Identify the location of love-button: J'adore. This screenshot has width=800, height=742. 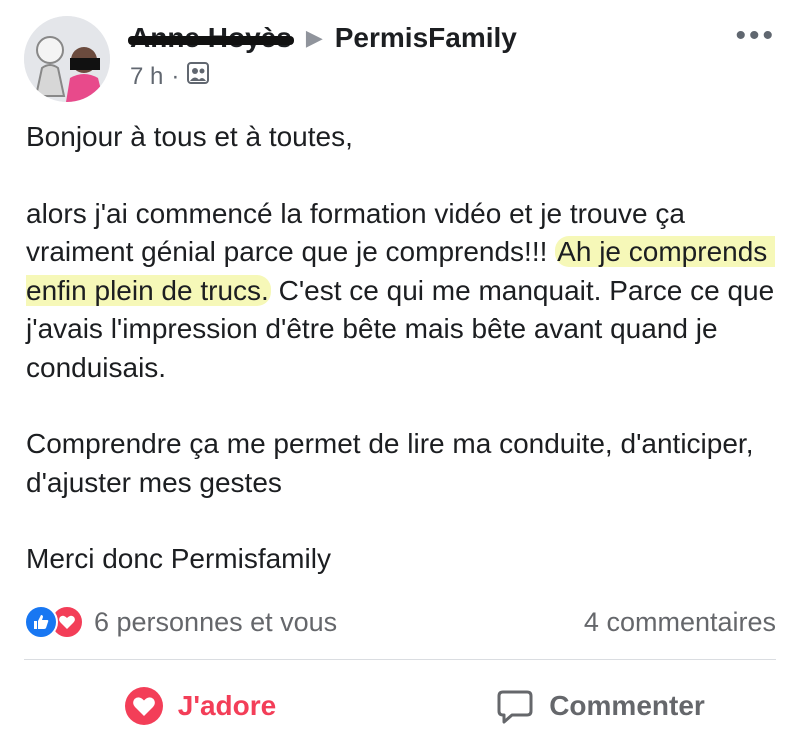
(200, 706).